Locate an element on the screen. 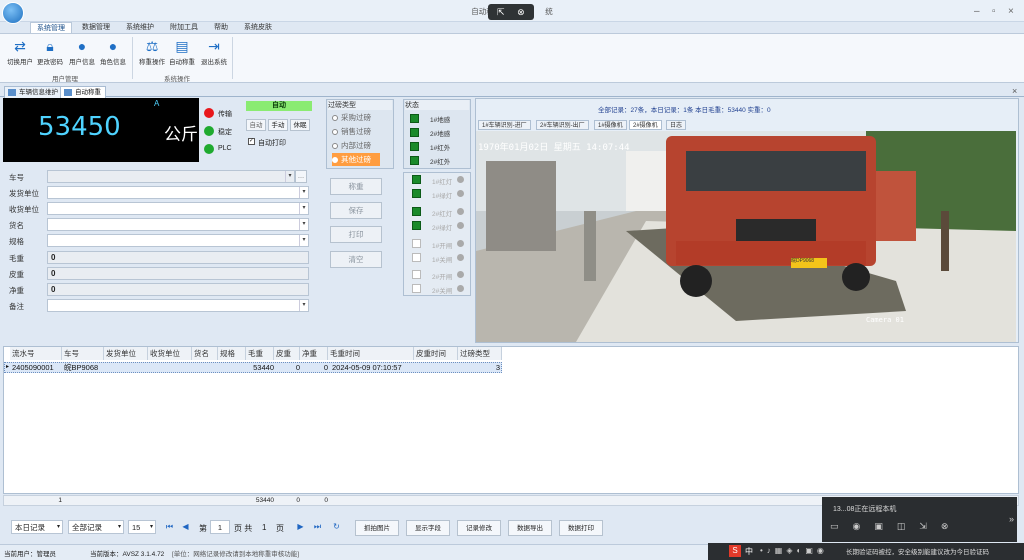 Image resolution: width=1024 pixels, height=560 pixels. camera-tab-active: 2#摄像机 is located at coordinates (645, 125).